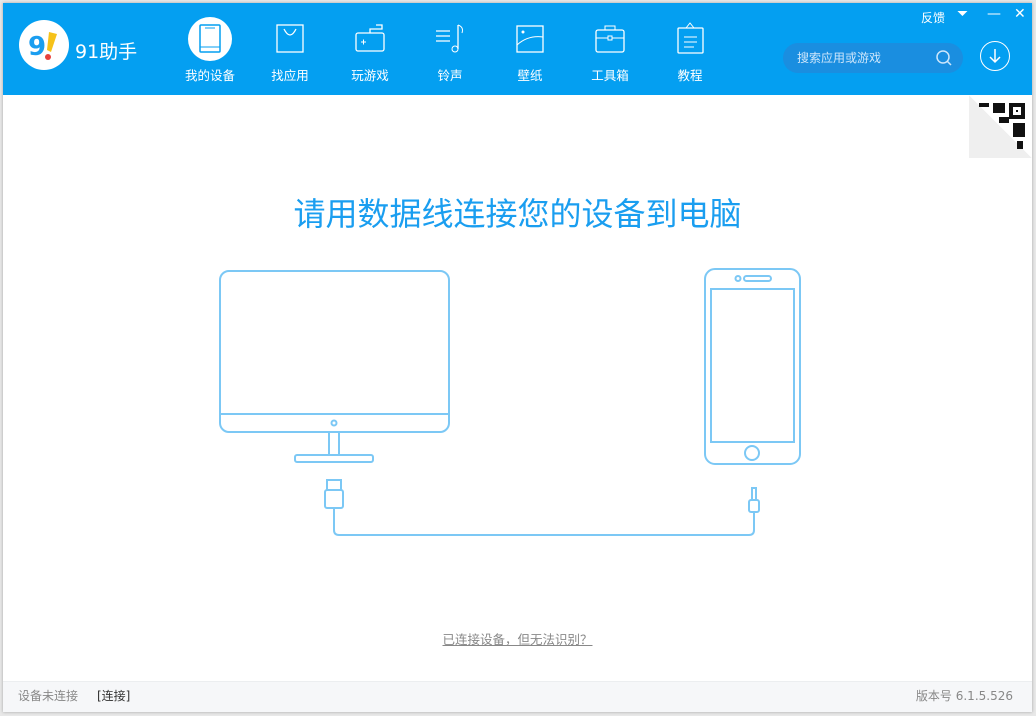  I want to click on version-label: 版本号 6.1.5.526, so click(964, 696).